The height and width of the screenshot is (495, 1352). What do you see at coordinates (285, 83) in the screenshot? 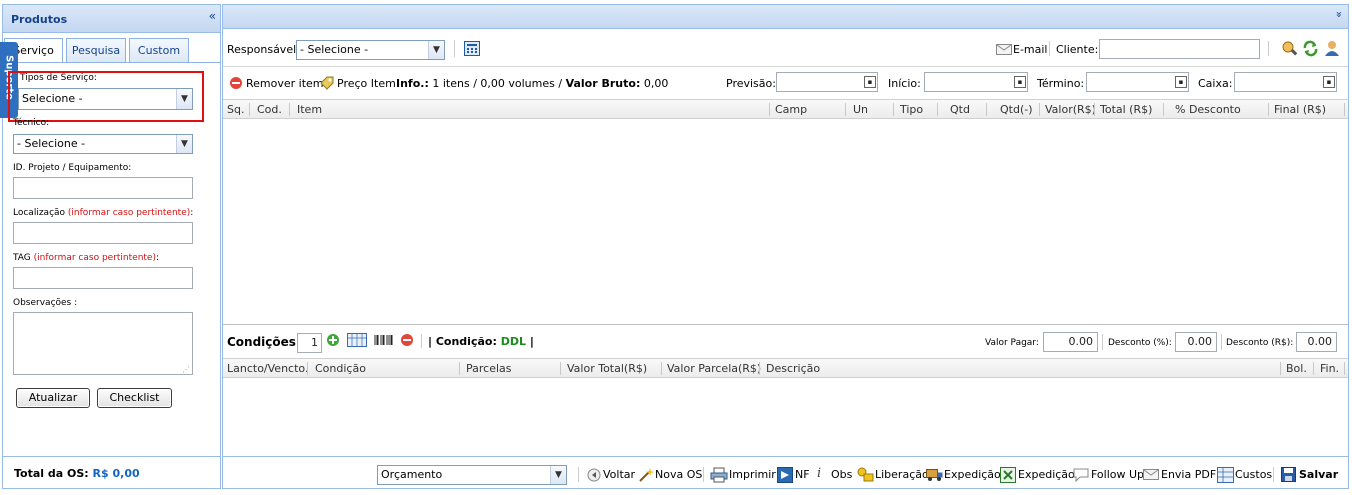
I see `remover-item-link: Remover item` at bounding box center [285, 83].